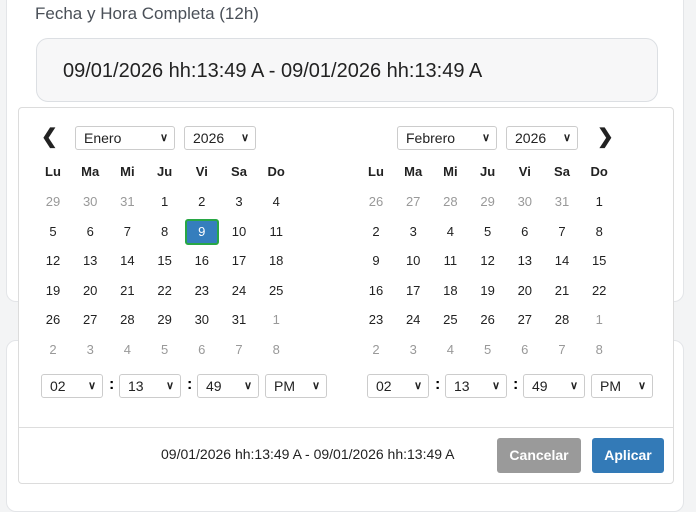 Image resolution: width=696 pixels, height=512 pixels. I want to click on month-select-right: Febrero ∨, so click(447, 138).